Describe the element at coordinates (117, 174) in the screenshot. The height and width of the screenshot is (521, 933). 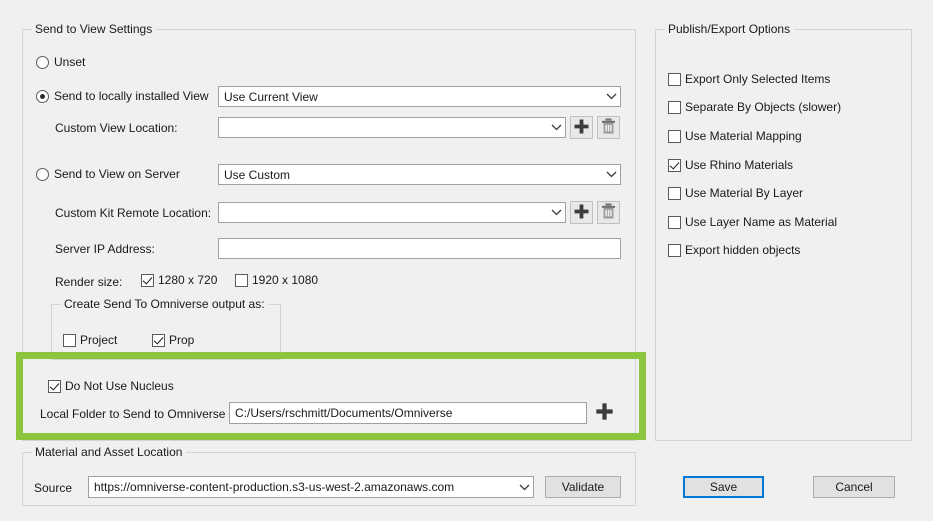
I see `radio-send-to-view-on-server-label: Send to View on Server` at that location.